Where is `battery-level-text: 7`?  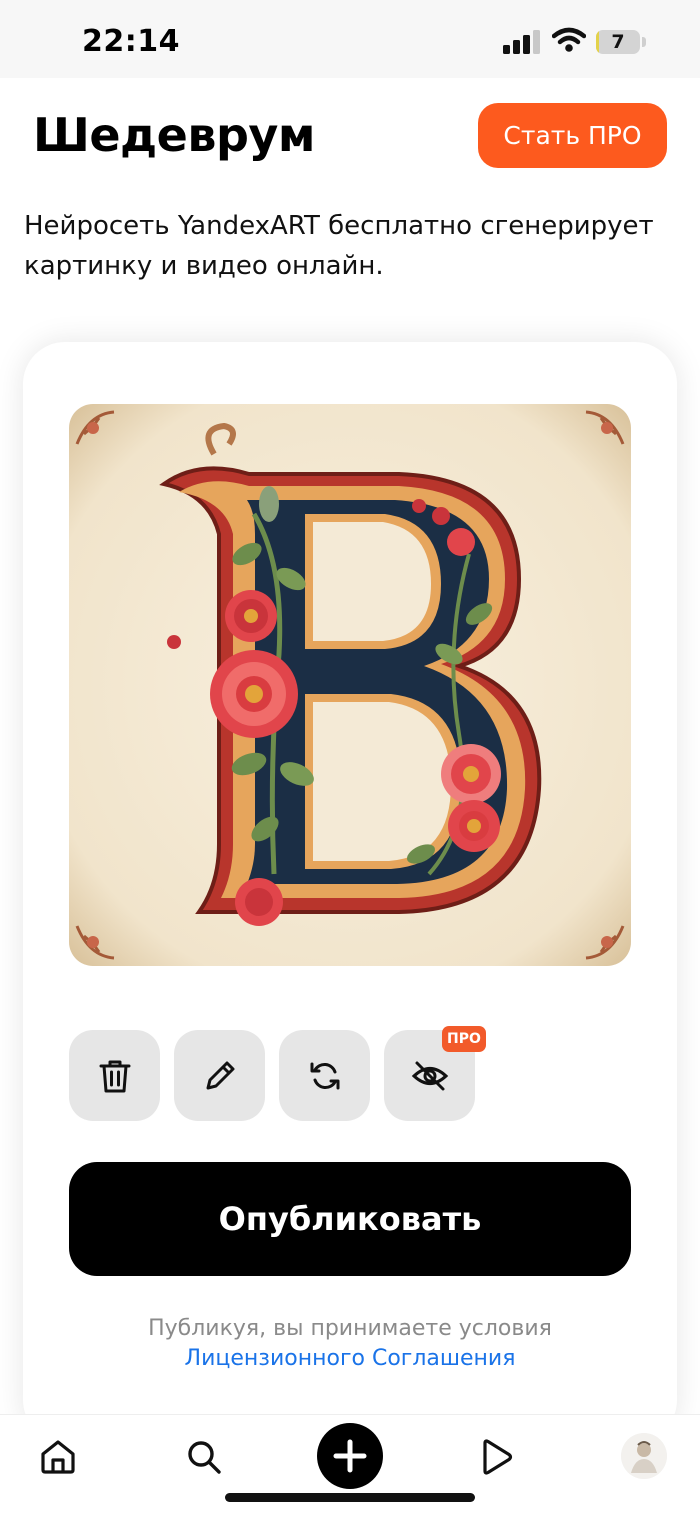 battery-level-text: 7 is located at coordinates (618, 42).